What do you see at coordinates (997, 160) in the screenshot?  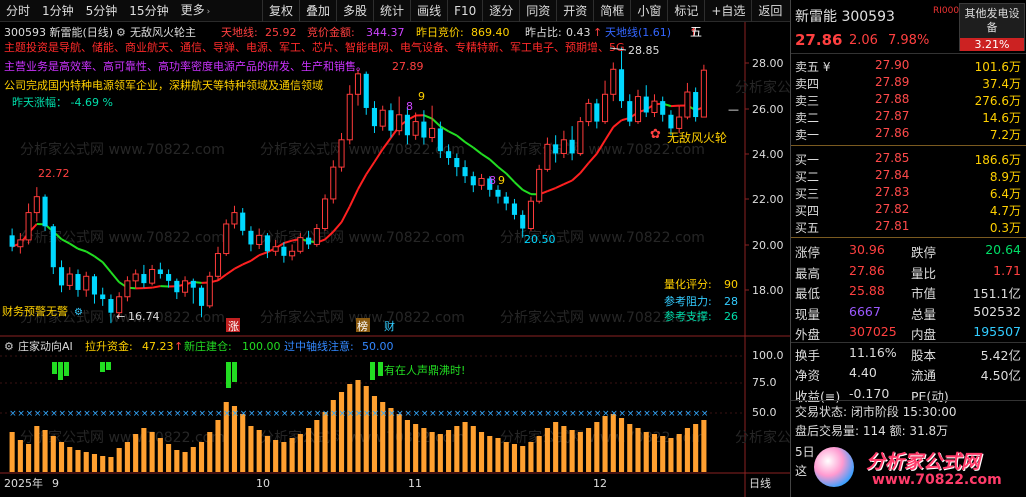 I see `bid-volume: 186.6万` at bounding box center [997, 160].